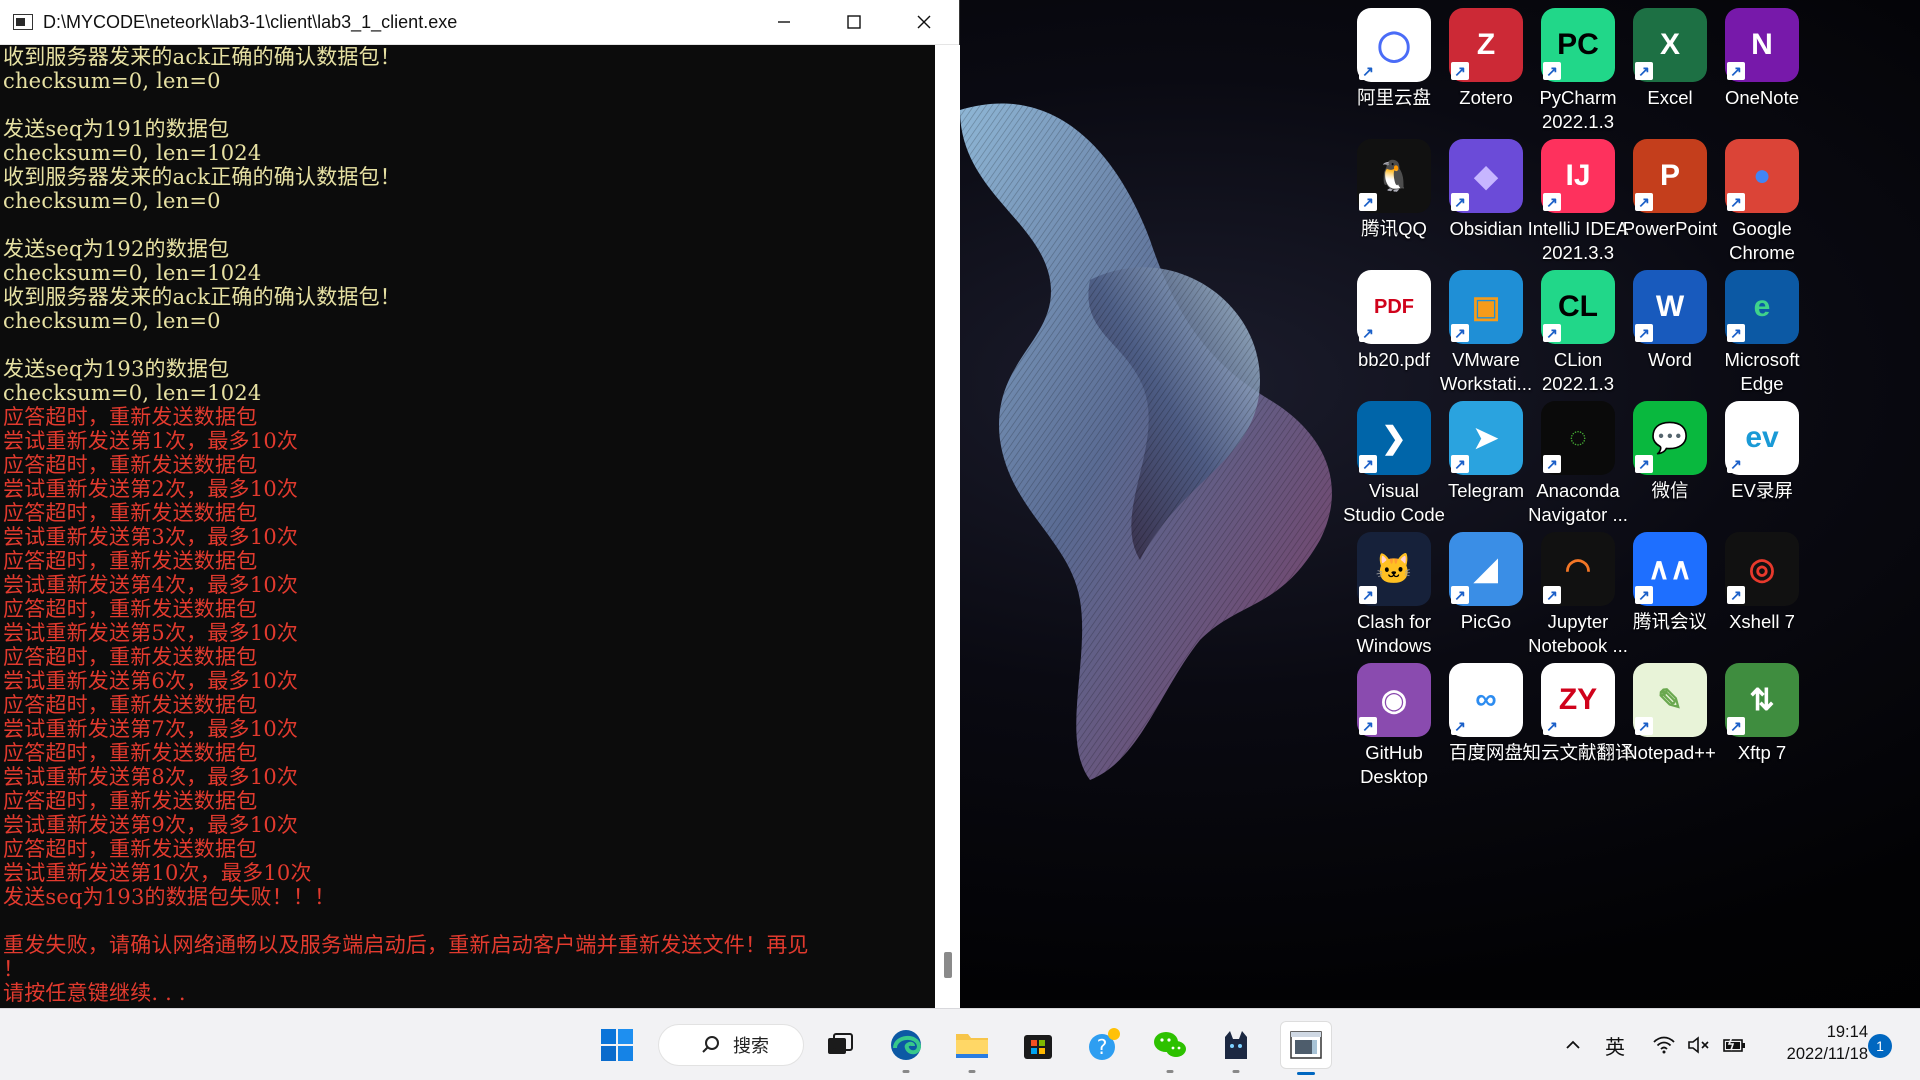 This screenshot has height=1080, width=1920. What do you see at coordinates (151, 489) in the screenshot?
I see `console-line: 尝试重新发送第2次，最多10次` at bounding box center [151, 489].